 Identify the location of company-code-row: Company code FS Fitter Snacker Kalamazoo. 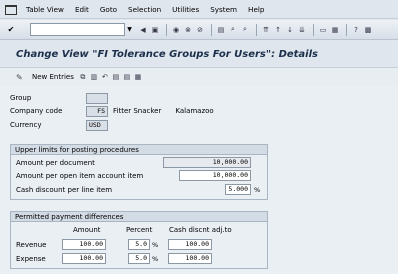
(112, 111).